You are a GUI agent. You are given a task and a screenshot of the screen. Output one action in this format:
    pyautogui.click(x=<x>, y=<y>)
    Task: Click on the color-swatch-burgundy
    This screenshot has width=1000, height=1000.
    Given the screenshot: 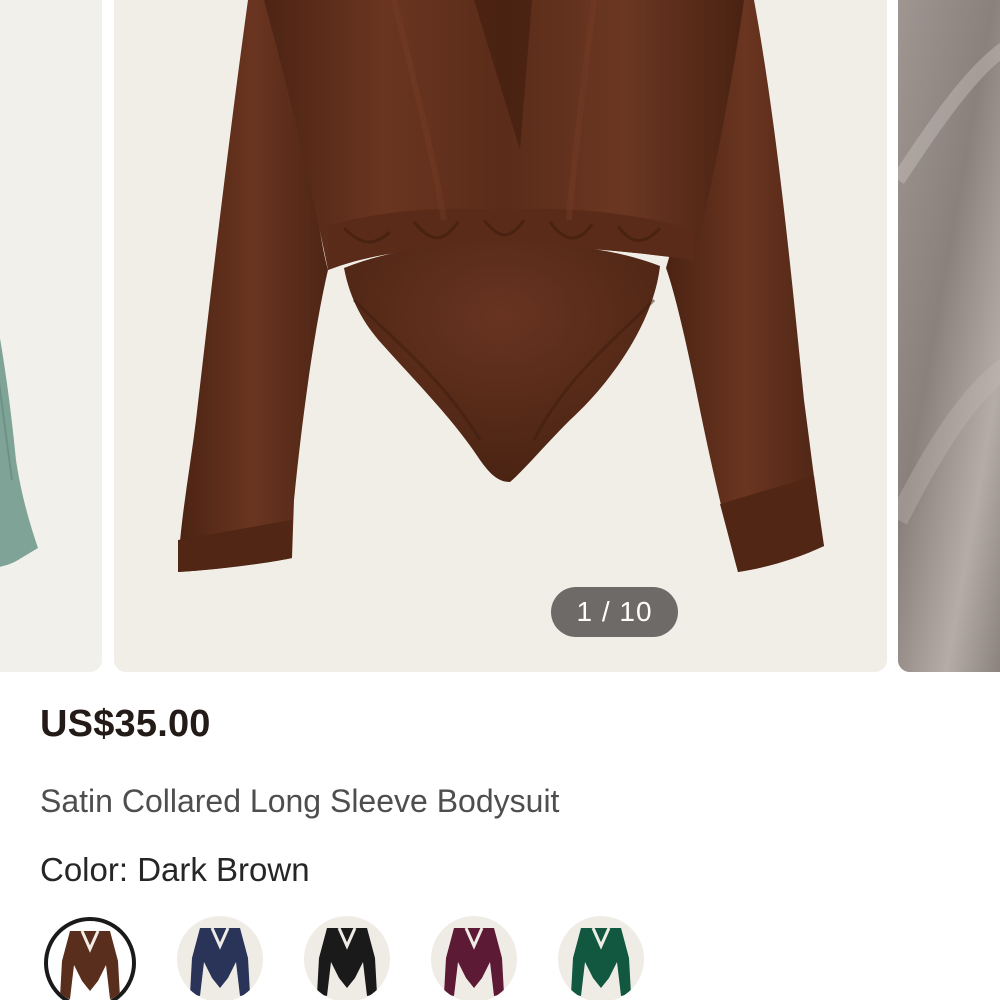 What is the action you would take?
    pyautogui.click(x=474, y=958)
    